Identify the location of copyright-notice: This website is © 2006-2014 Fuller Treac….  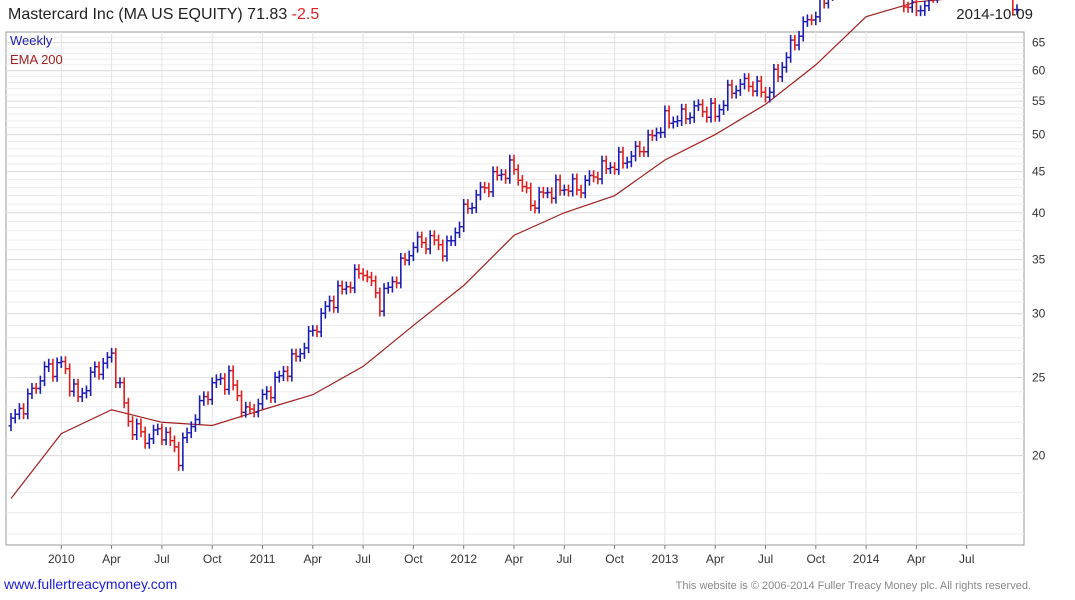
(853, 586).